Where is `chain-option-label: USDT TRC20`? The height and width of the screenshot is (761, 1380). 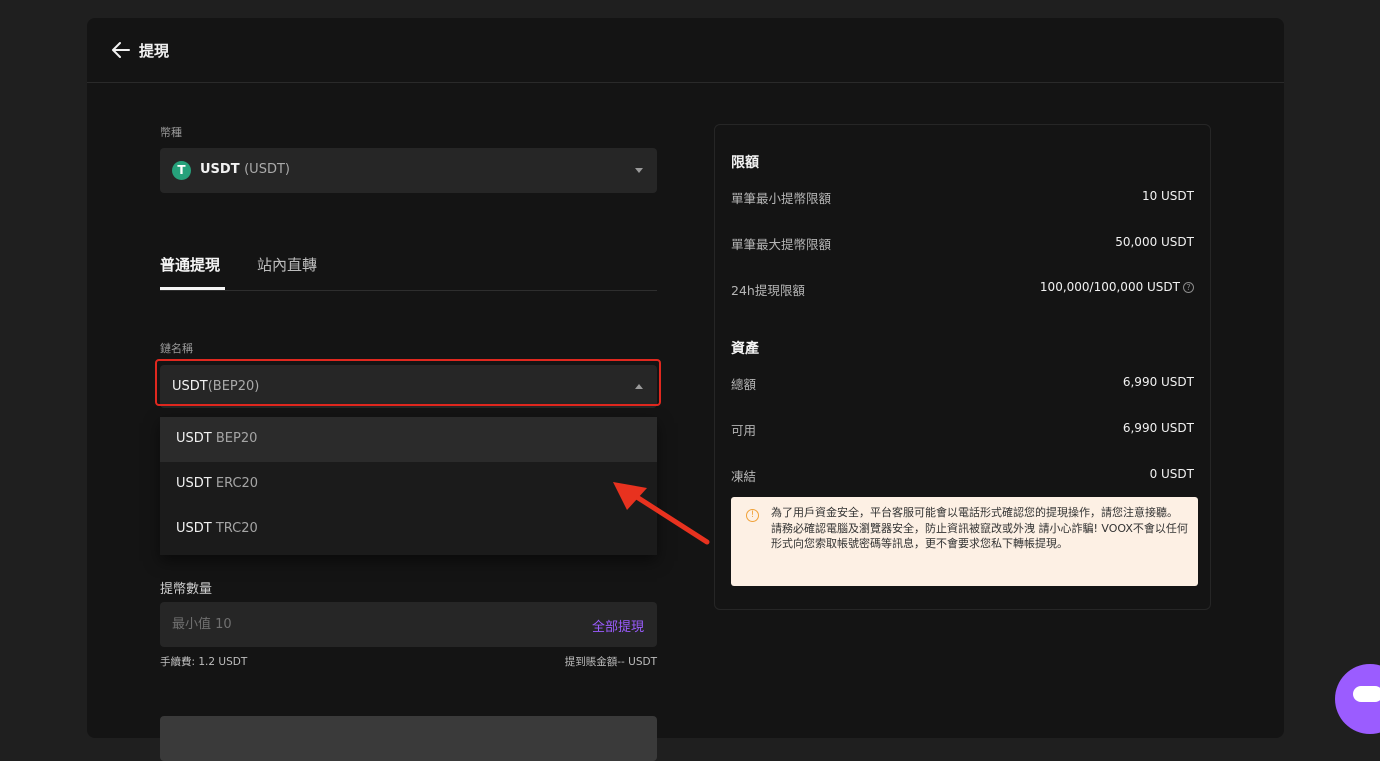
chain-option-label: USDT TRC20 is located at coordinates (217, 528).